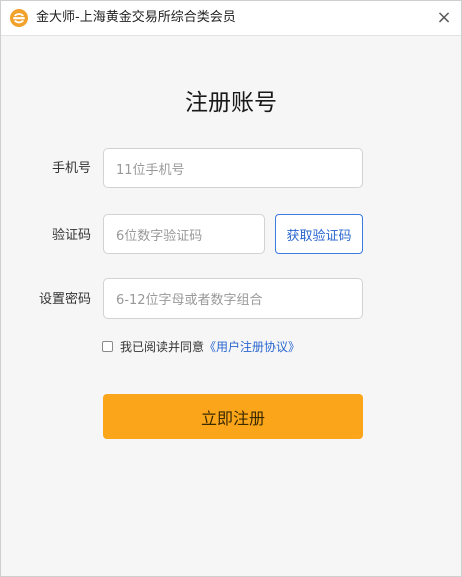 The image size is (462, 577). Describe the element at coordinates (107, 346) in the screenshot. I see `agreement-checkbox` at that location.